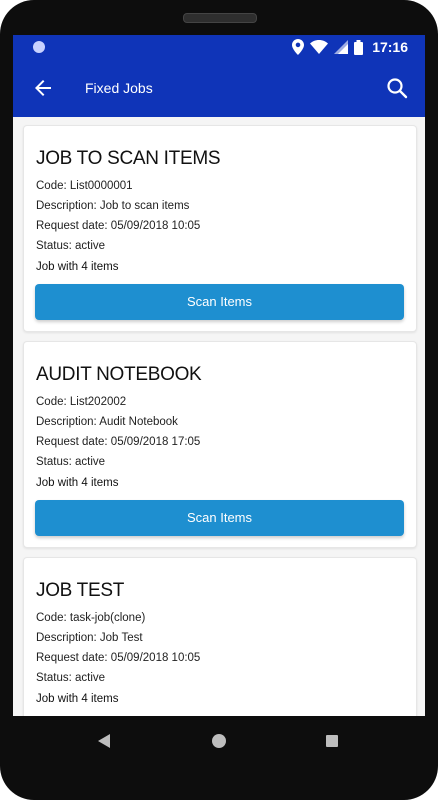  I want to click on search-icon, so click(397, 88).